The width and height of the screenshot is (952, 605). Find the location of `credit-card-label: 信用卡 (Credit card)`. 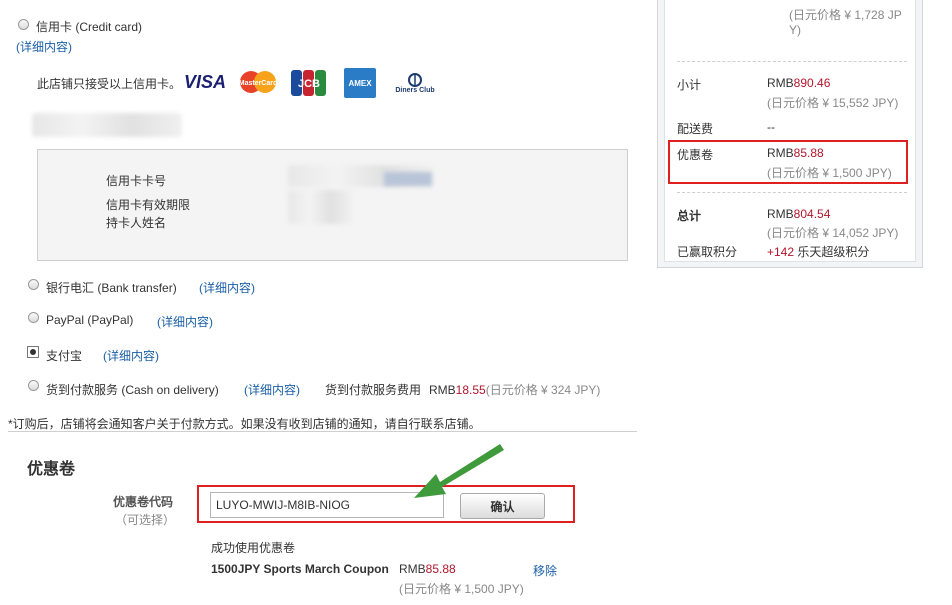

credit-card-label: 信用卡 (Credit card) is located at coordinates (89, 27).